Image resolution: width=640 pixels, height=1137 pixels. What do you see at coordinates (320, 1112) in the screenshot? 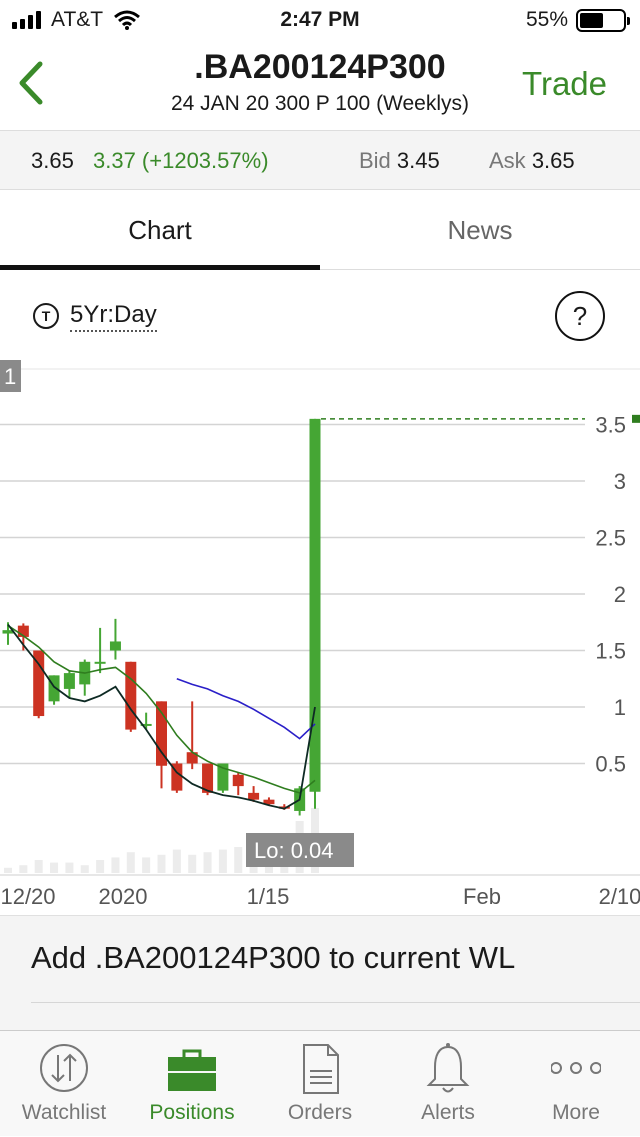
I see `tab-label: Orders` at bounding box center [320, 1112].